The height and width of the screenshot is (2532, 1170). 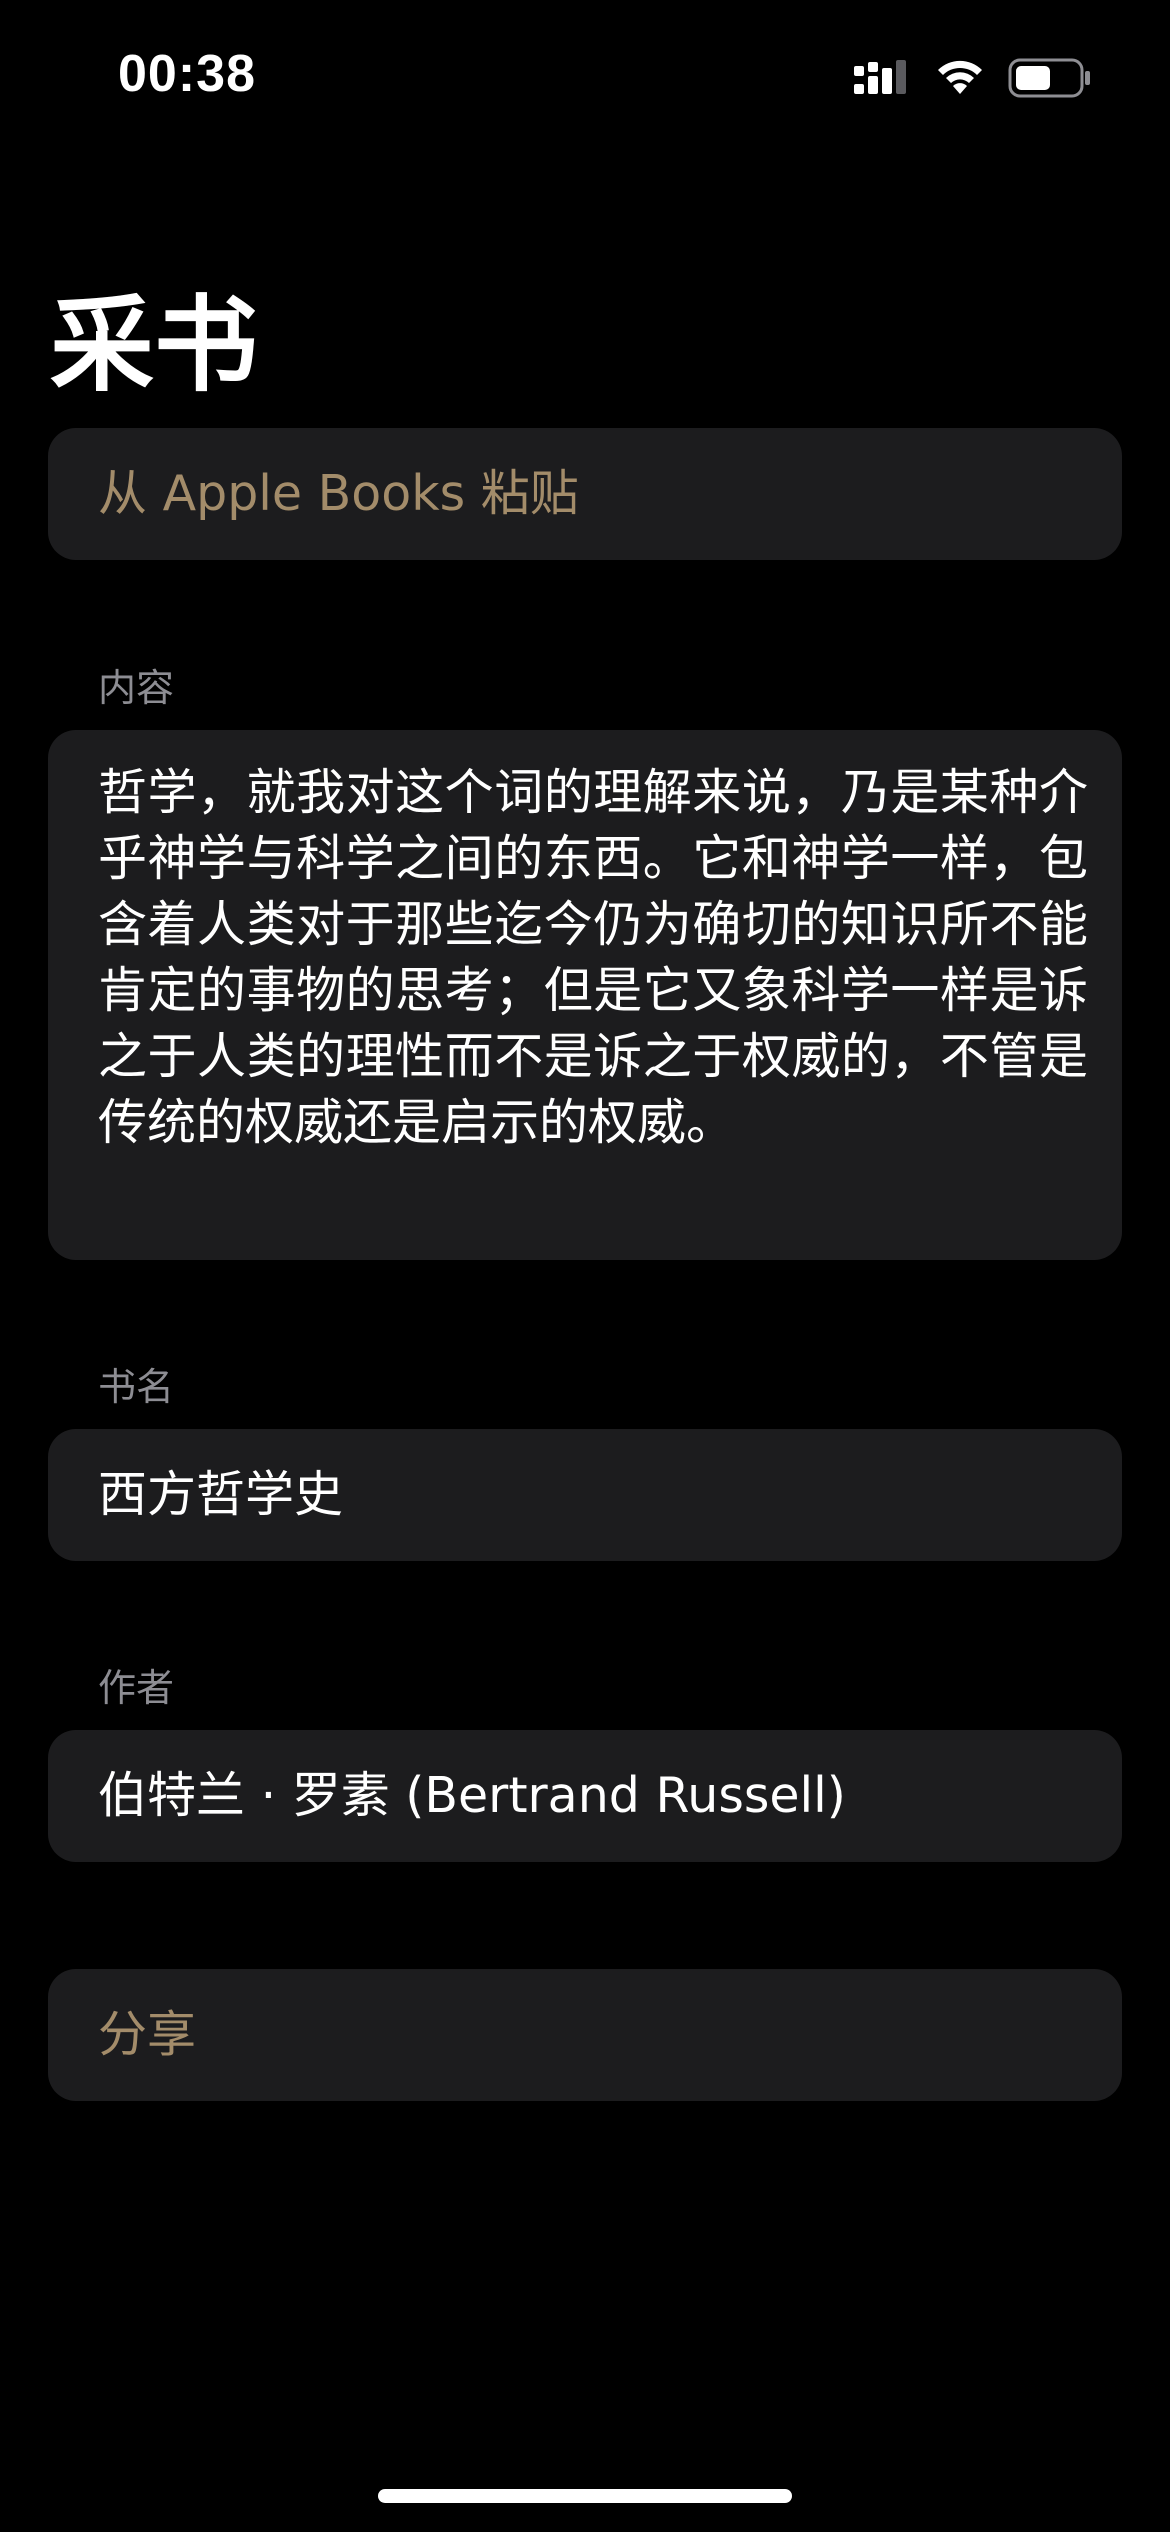 What do you see at coordinates (585, 2035) in the screenshot?
I see `share-button: 分享` at bounding box center [585, 2035].